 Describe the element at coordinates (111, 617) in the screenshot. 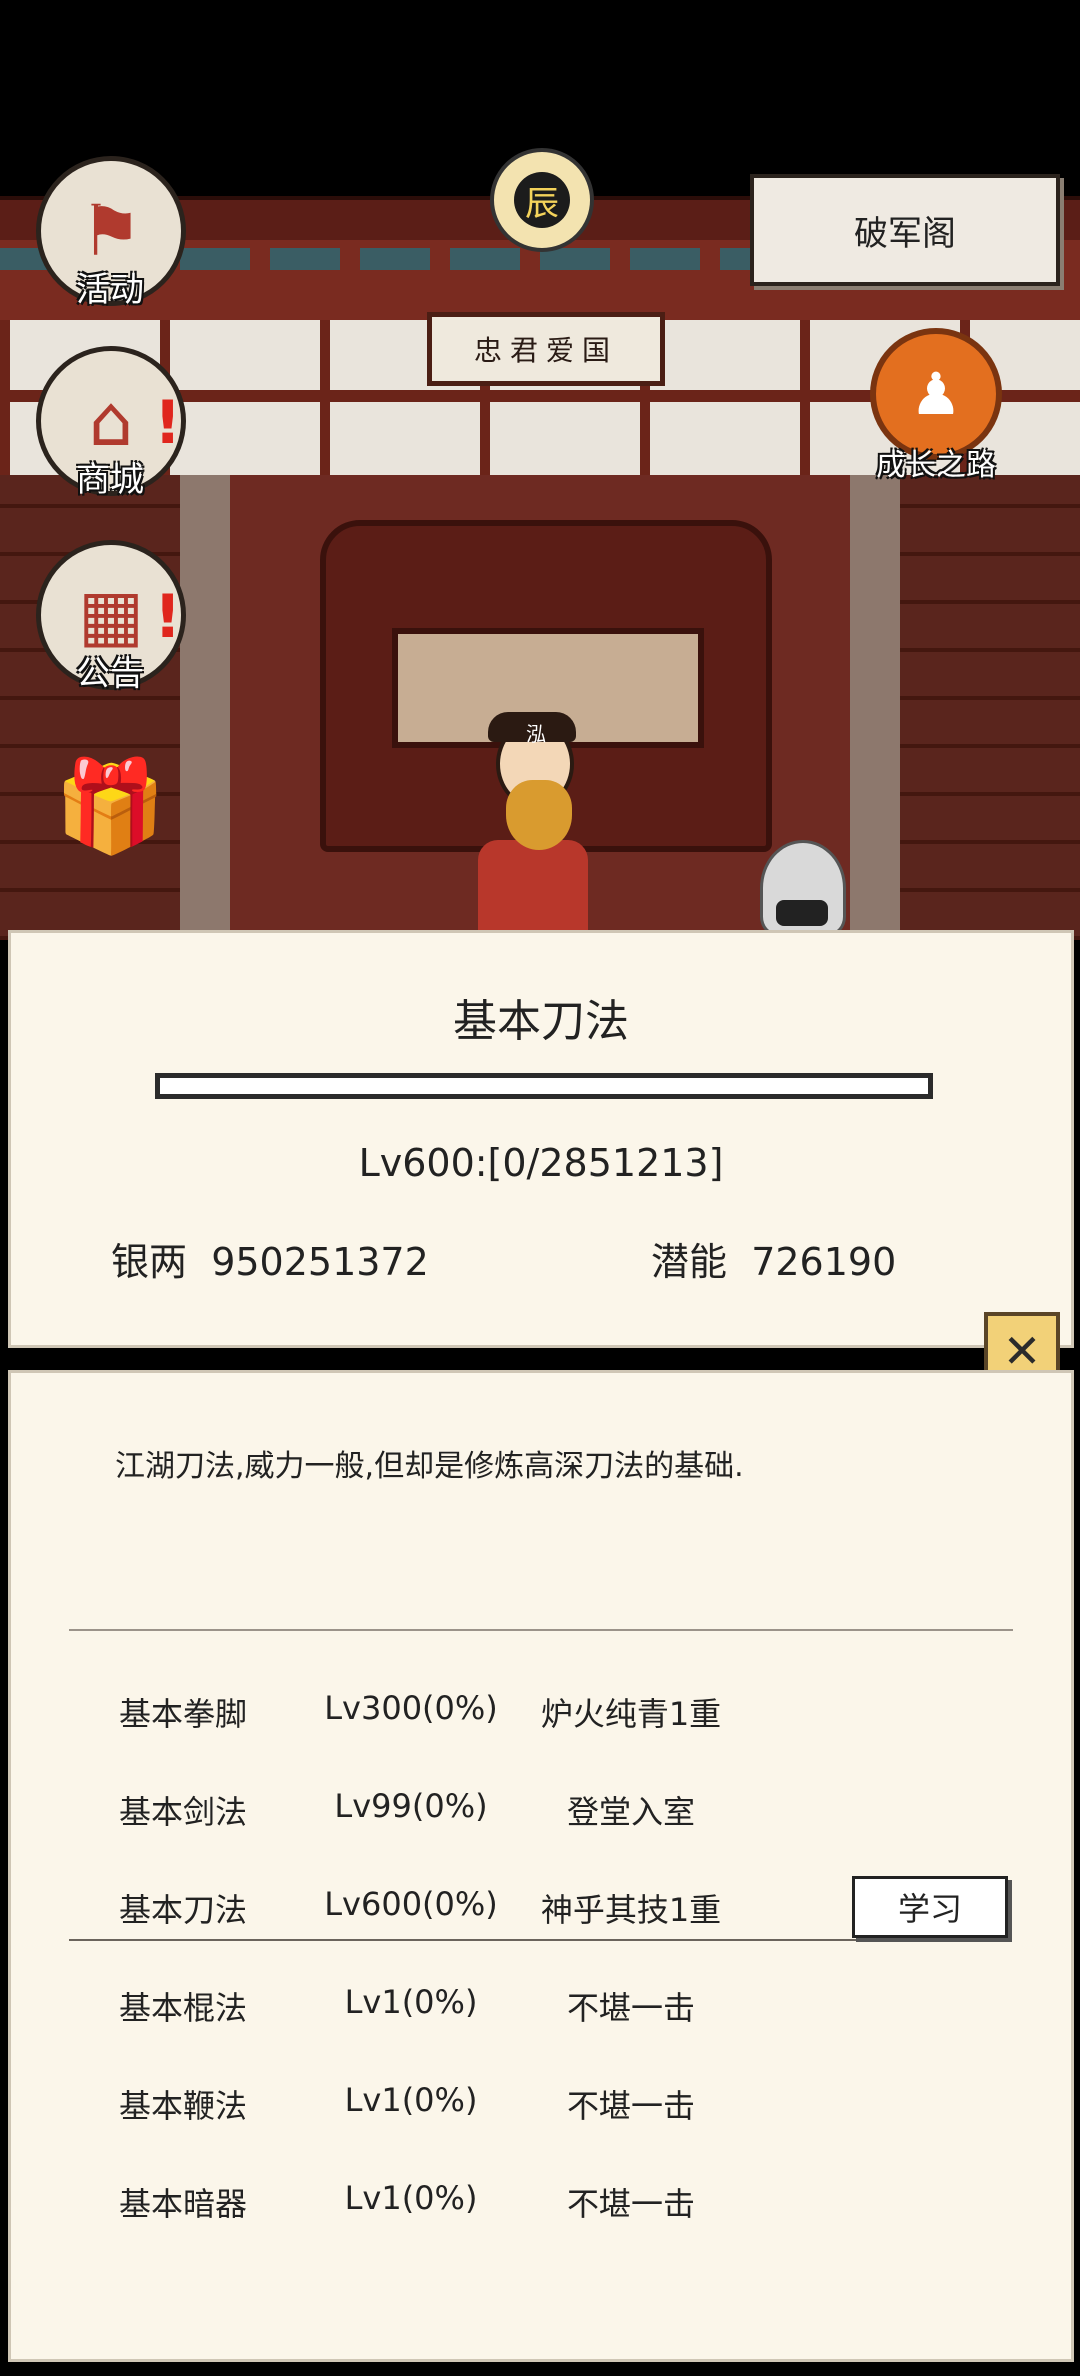

I see `notice-button: ▦ ! 公告` at that location.